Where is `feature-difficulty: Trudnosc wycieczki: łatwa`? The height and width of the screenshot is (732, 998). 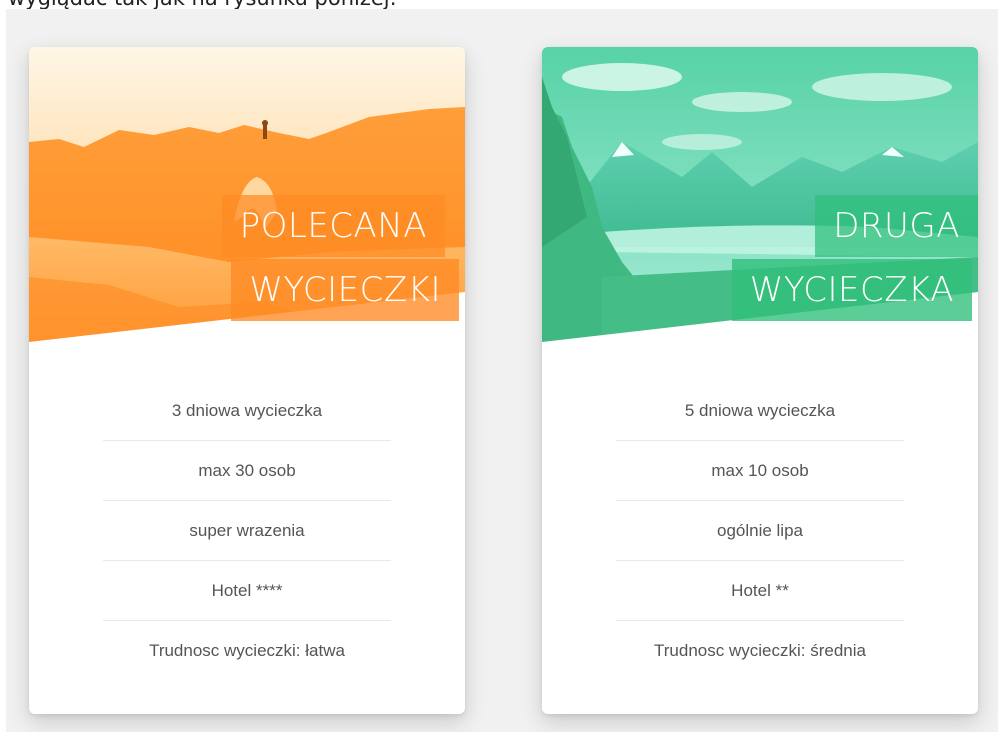
feature-difficulty: Trudnosc wycieczki: łatwa is located at coordinates (247, 650).